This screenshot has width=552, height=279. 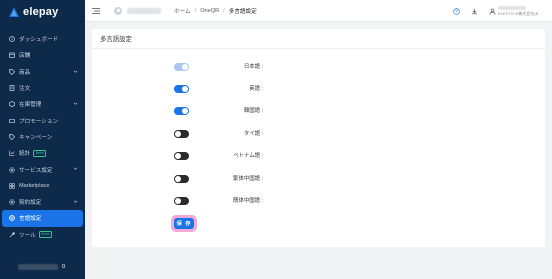 I want to click on breadcrumb-home: ホーム, so click(x=182, y=11).